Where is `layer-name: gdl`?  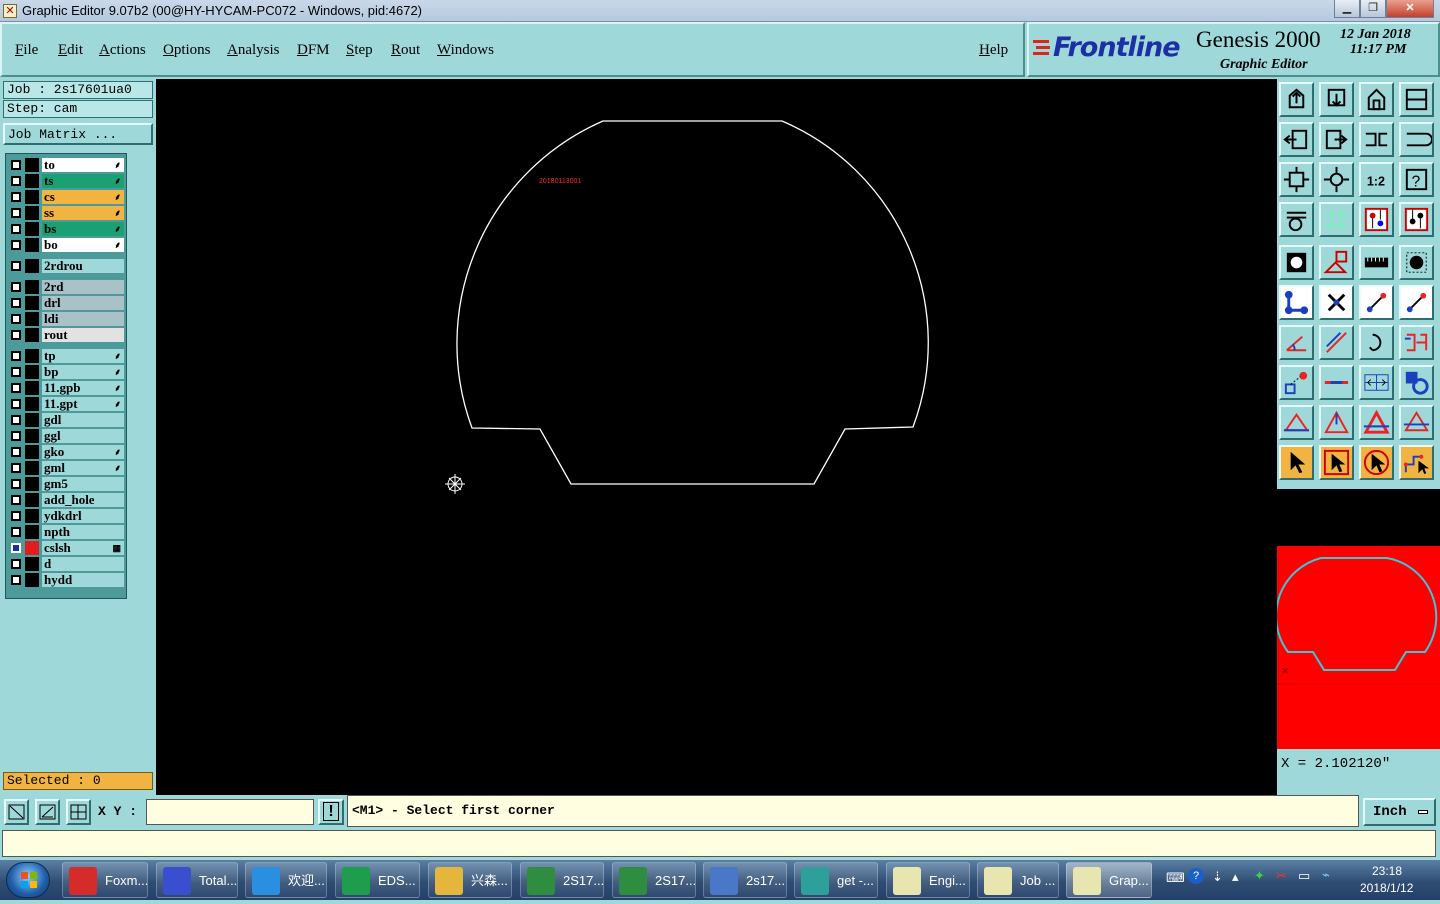 layer-name: gdl is located at coordinates (83, 420).